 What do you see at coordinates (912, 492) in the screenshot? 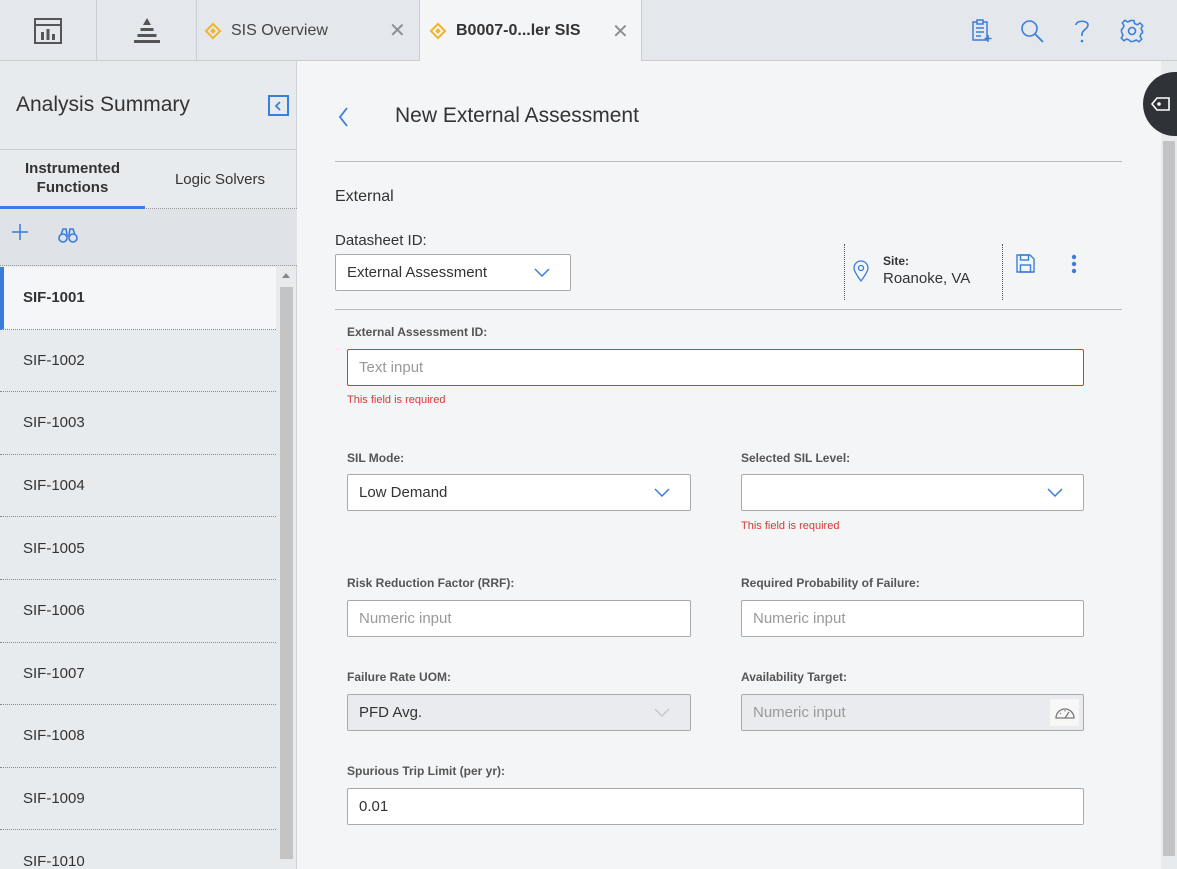
I see `selected-sil-select` at bounding box center [912, 492].